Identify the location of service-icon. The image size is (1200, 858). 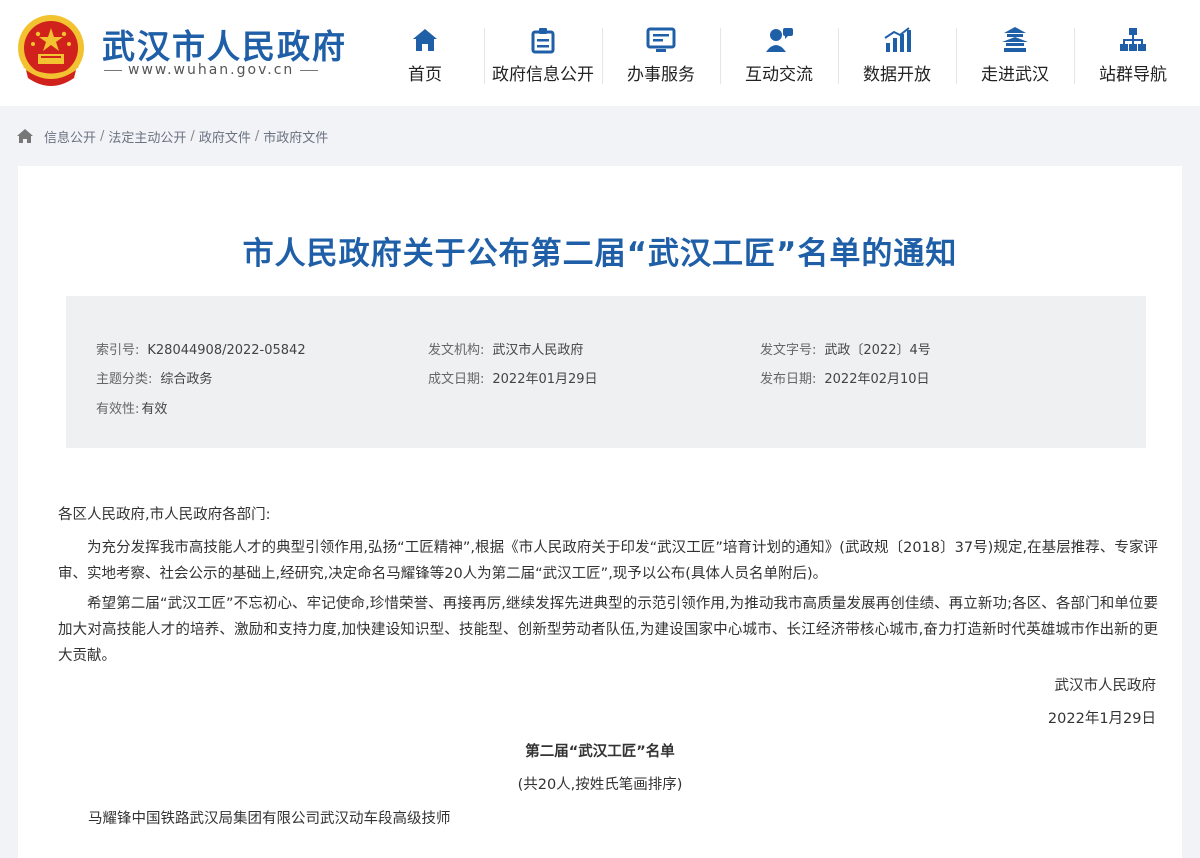
(661, 39).